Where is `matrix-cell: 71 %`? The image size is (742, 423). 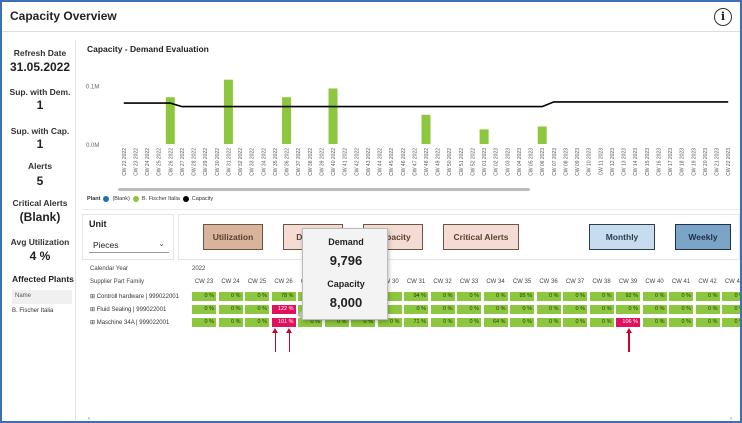 matrix-cell: 71 % is located at coordinates (416, 322).